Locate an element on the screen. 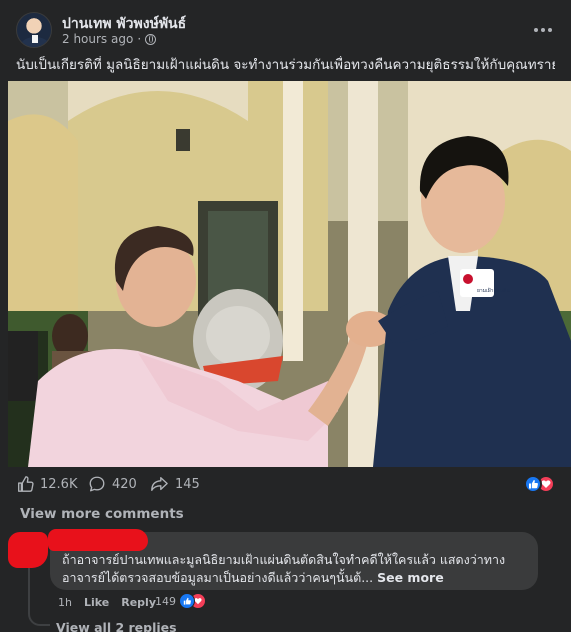  post-time: 2 hours ago is located at coordinates (97, 39).